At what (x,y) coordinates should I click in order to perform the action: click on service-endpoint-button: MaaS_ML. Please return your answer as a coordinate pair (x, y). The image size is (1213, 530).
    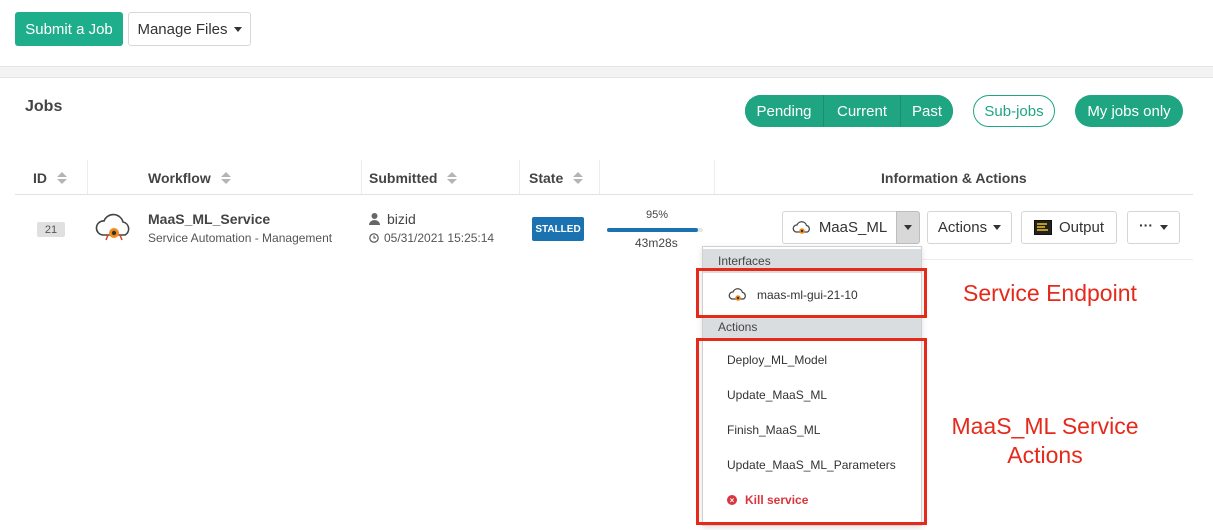
    Looking at the image, I should click on (839, 227).